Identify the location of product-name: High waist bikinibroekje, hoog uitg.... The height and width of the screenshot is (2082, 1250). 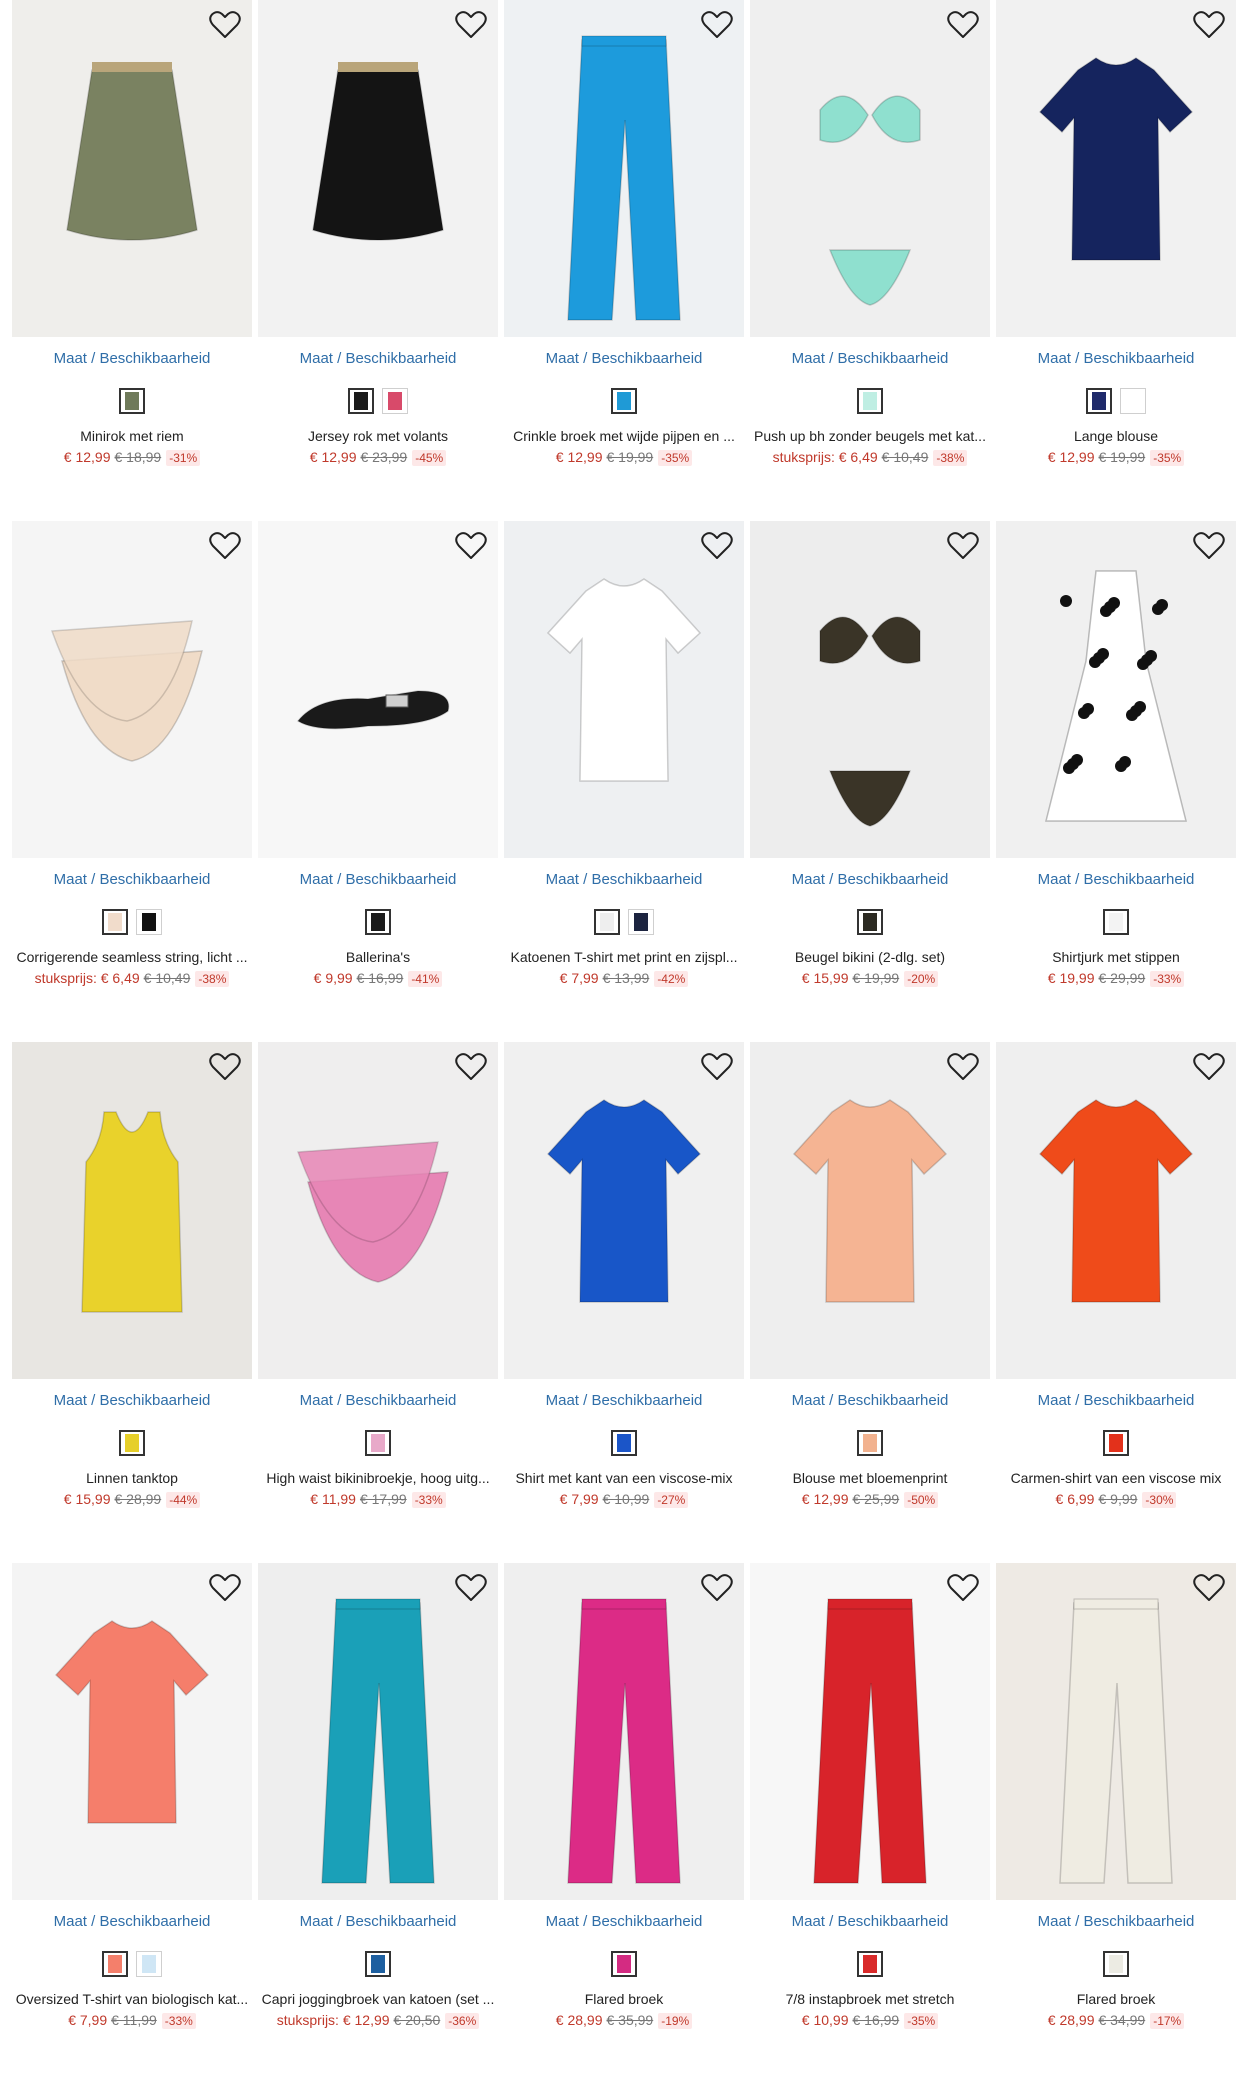
(378, 1479).